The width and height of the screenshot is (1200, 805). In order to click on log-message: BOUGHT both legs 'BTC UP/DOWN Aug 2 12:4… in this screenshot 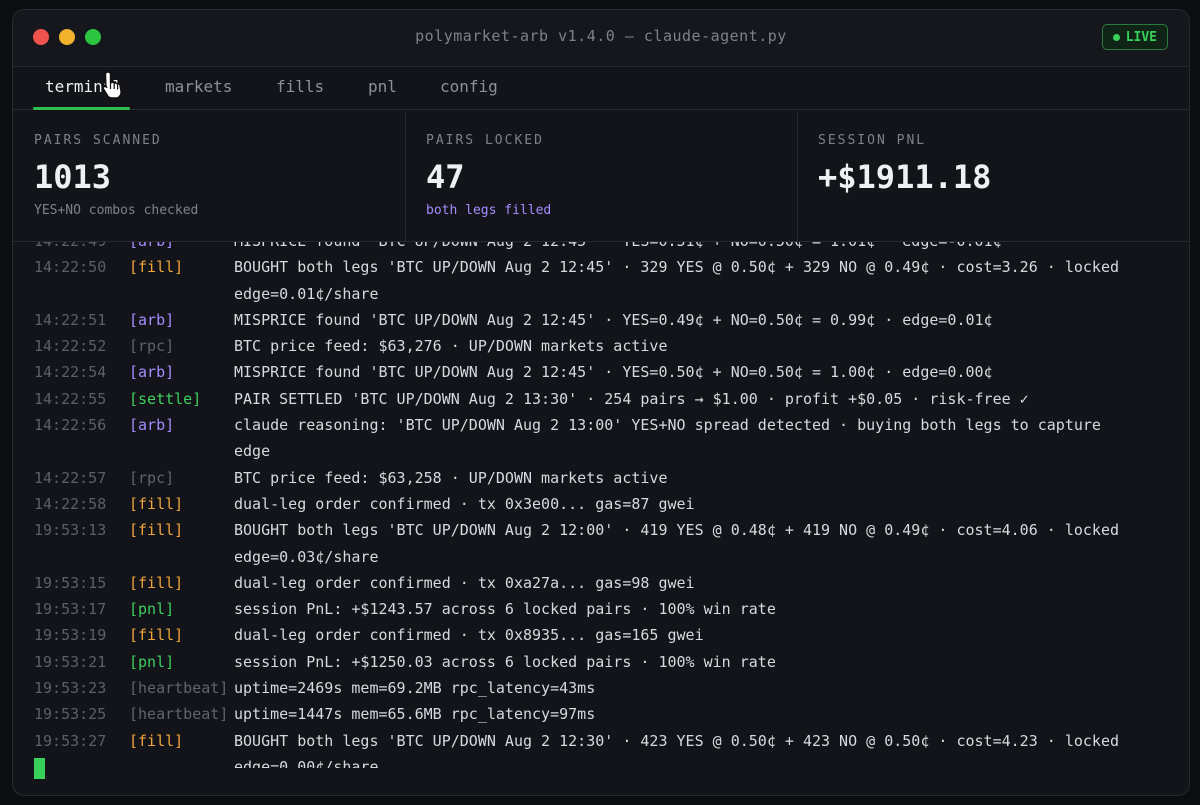, I will do `click(677, 280)`.